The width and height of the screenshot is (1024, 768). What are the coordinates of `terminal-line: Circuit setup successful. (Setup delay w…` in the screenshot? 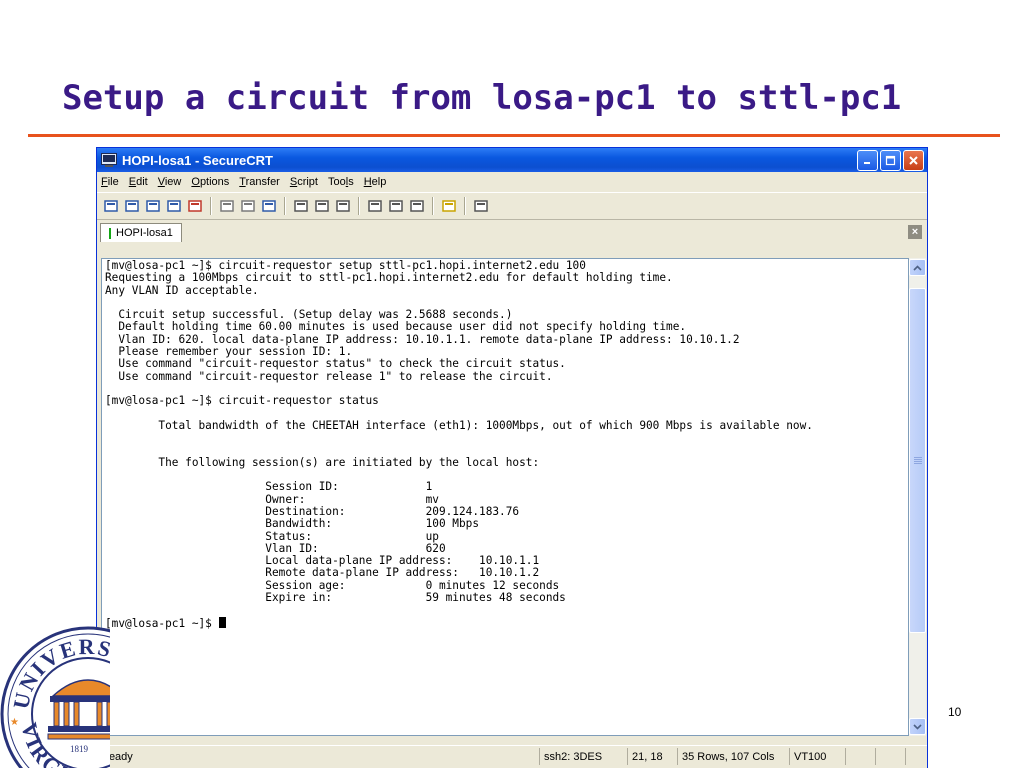 It's located at (309, 315).